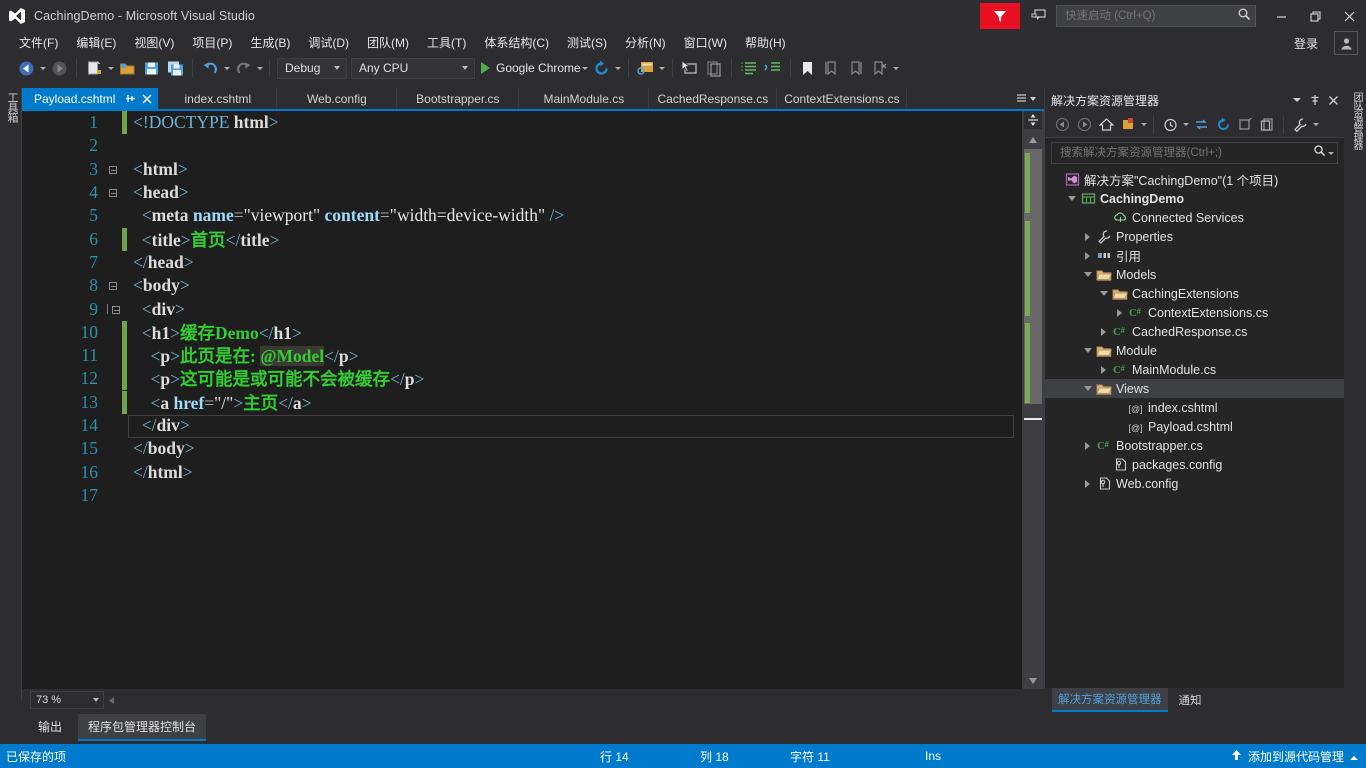  What do you see at coordinates (618, 68) in the screenshot?
I see `refresh-dropdown` at bounding box center [618, 68].